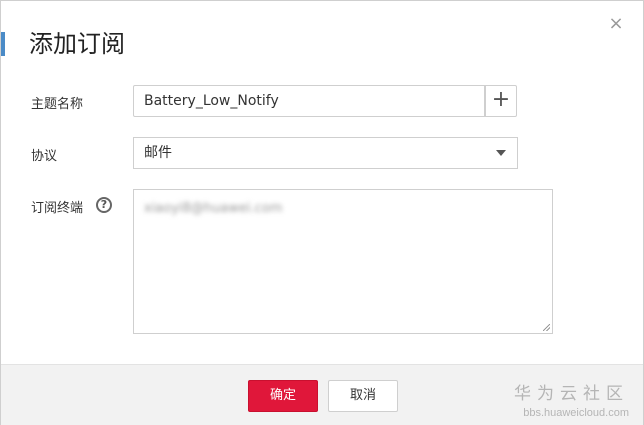  Describe the element at coordinates (104, 205) in the screenshot. I see `help-circle-icon: ?` at that location.